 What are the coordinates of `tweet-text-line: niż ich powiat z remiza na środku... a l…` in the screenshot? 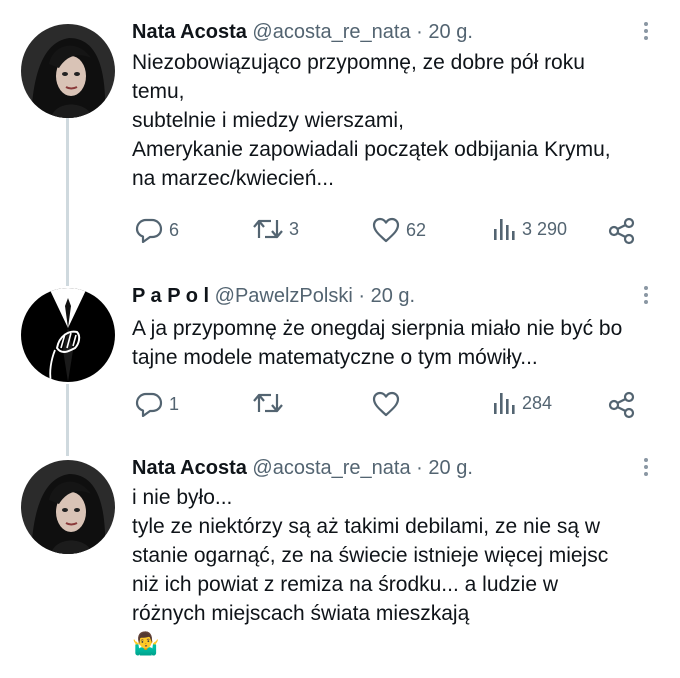 It's located at (345, 584).